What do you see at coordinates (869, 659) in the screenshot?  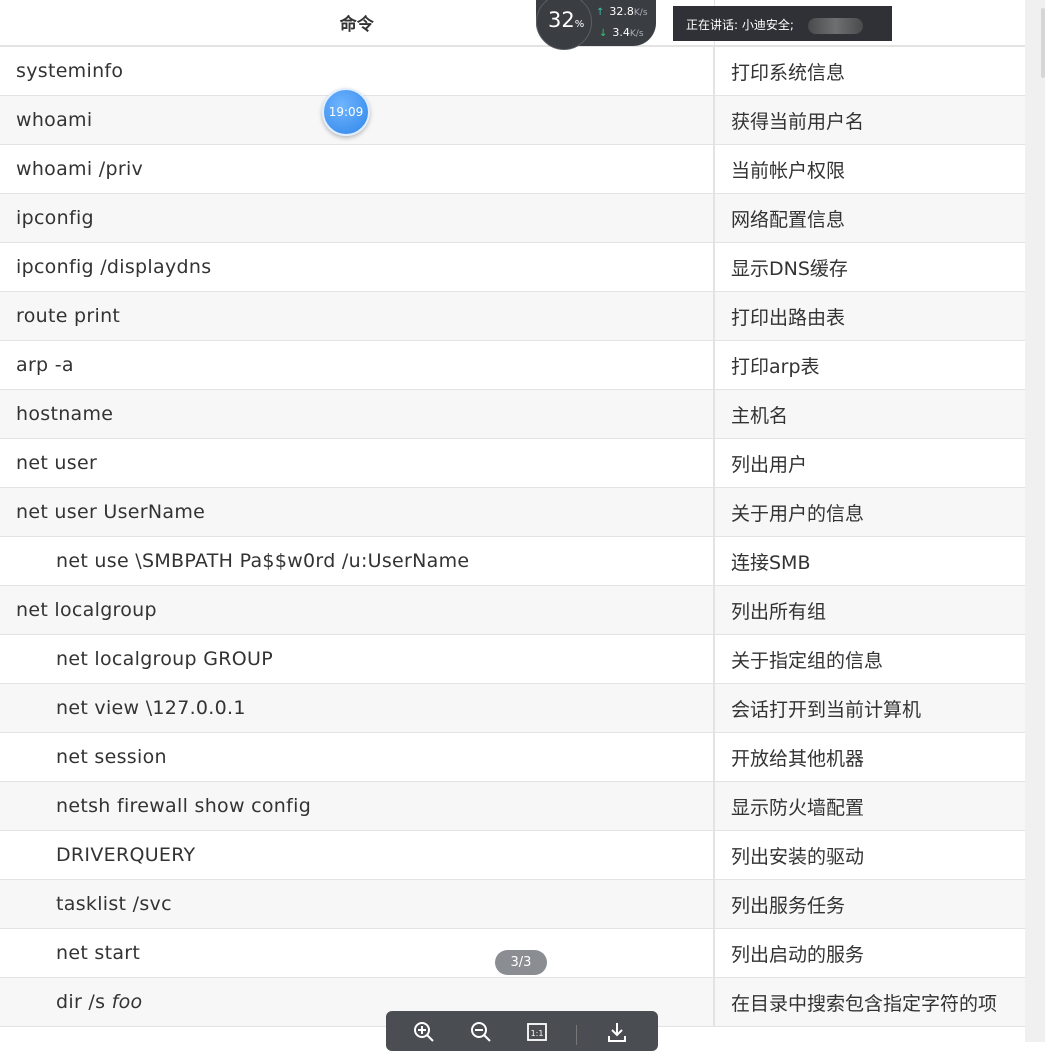 I see `description-cell: 关于指定组的信息` at bounding box center [869, 659].